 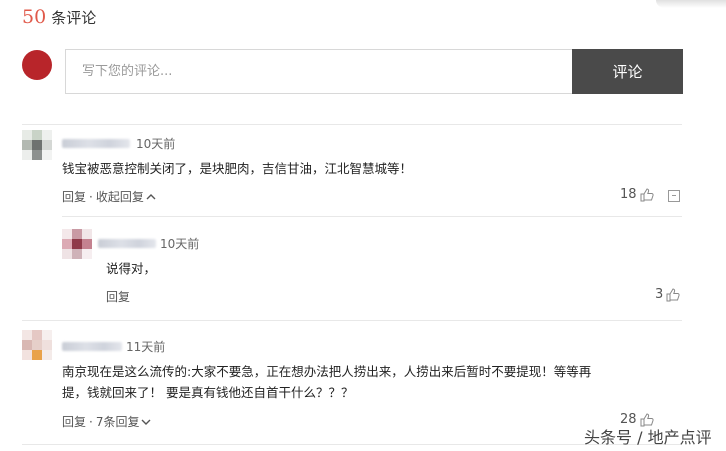 What do you see at coordinates (648, 437) in the screenshot?
I see `watermark: 头条号 / 地产点评` at bounding box center [648, 437].